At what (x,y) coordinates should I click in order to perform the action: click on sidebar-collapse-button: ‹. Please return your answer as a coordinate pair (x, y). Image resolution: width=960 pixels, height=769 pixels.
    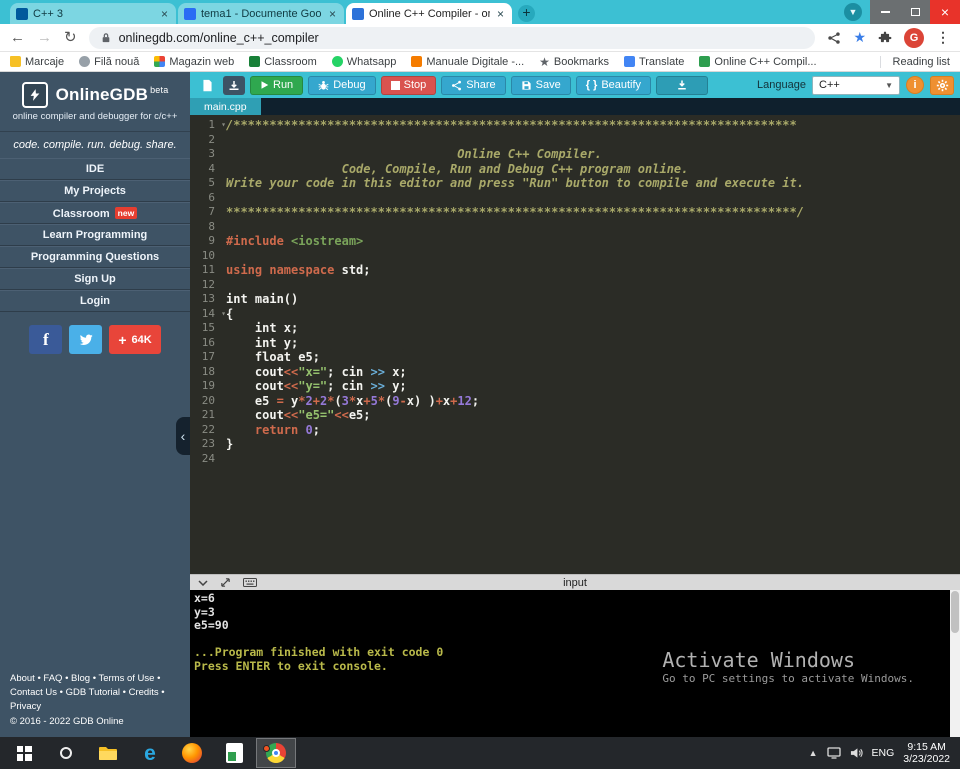
    Looking at the image, I should click on (183, 436).